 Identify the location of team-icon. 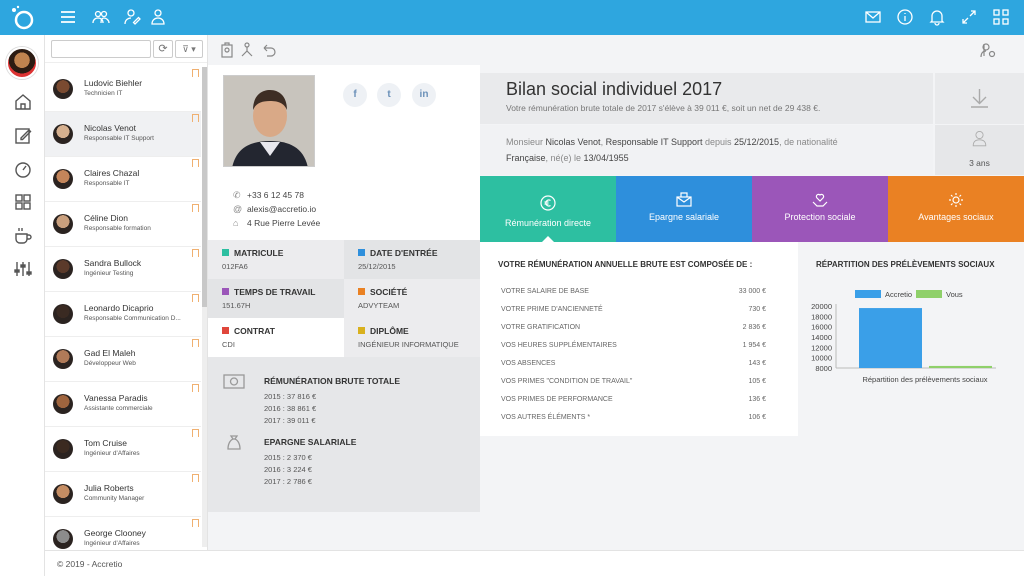
(101, 17).